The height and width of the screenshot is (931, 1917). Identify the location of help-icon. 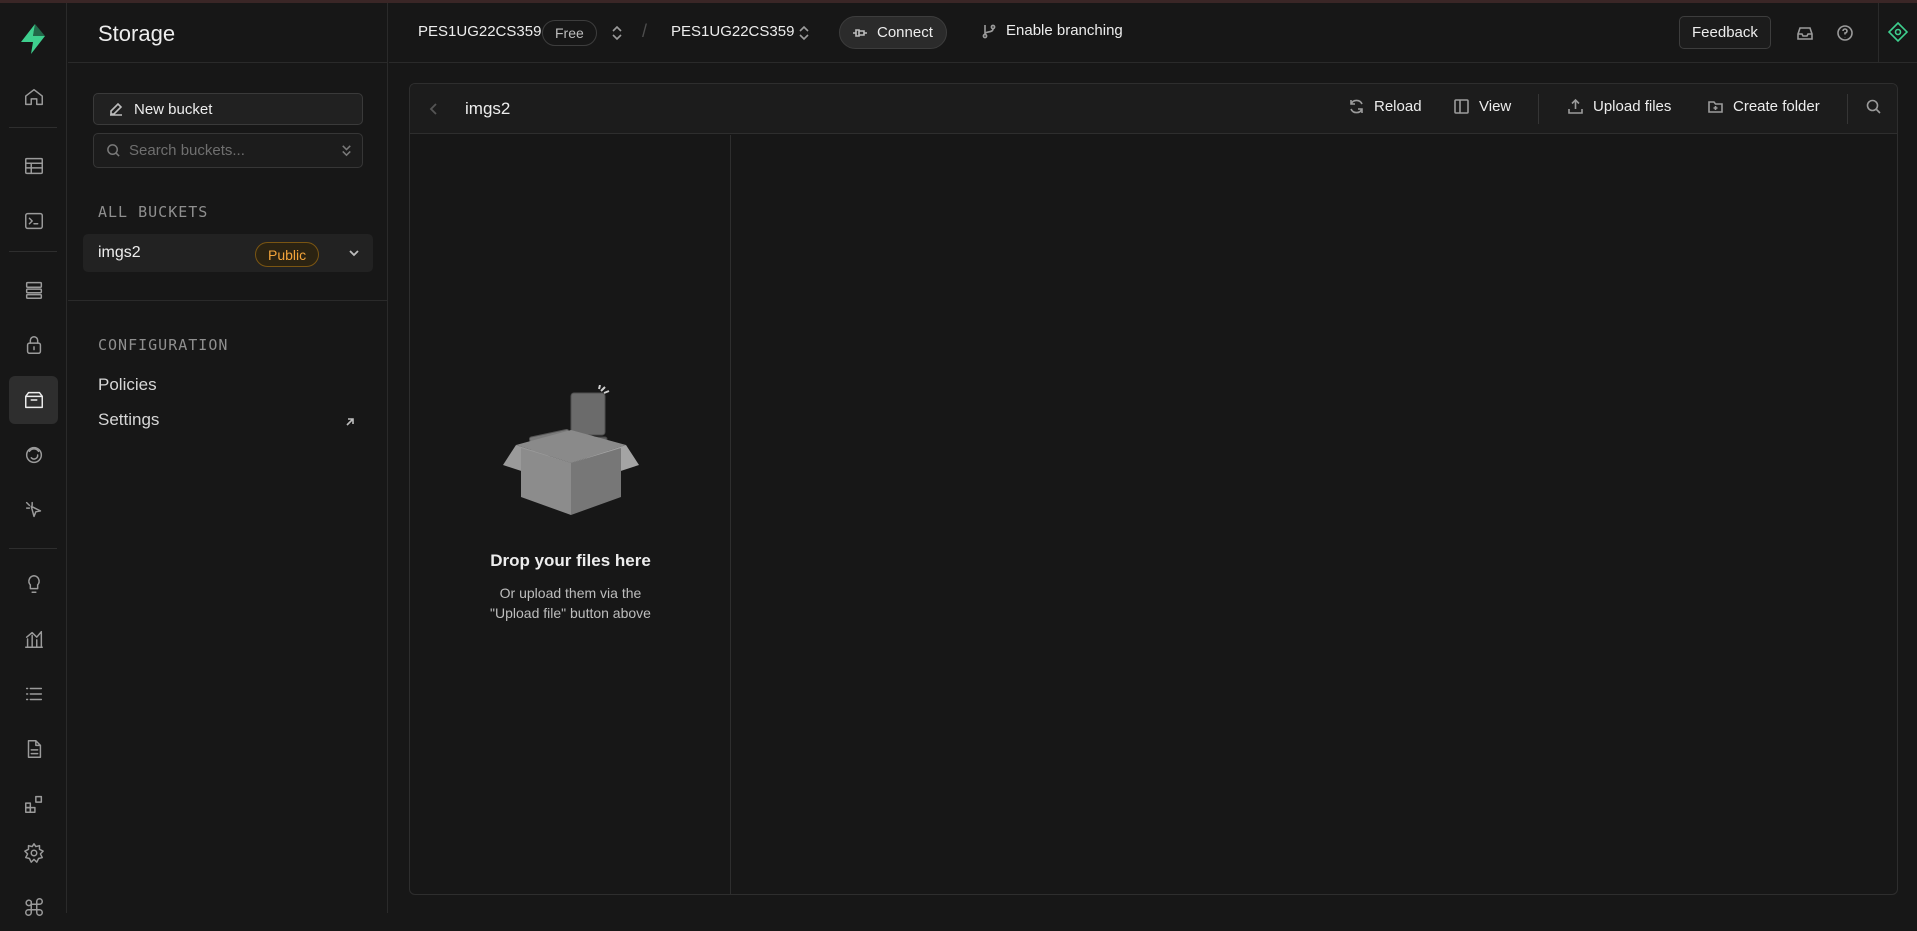
(1845, 33).